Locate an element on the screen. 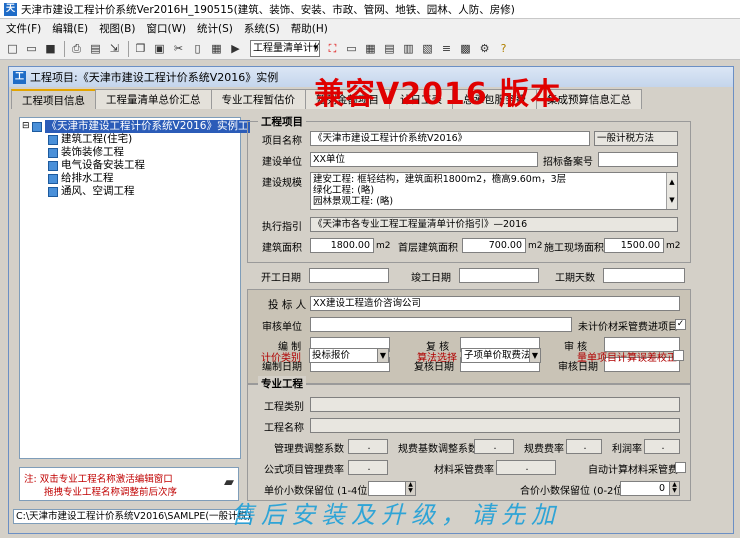 The image size is (740, 538). app-logo-icon: 天 is located at coordinates (10, 9).